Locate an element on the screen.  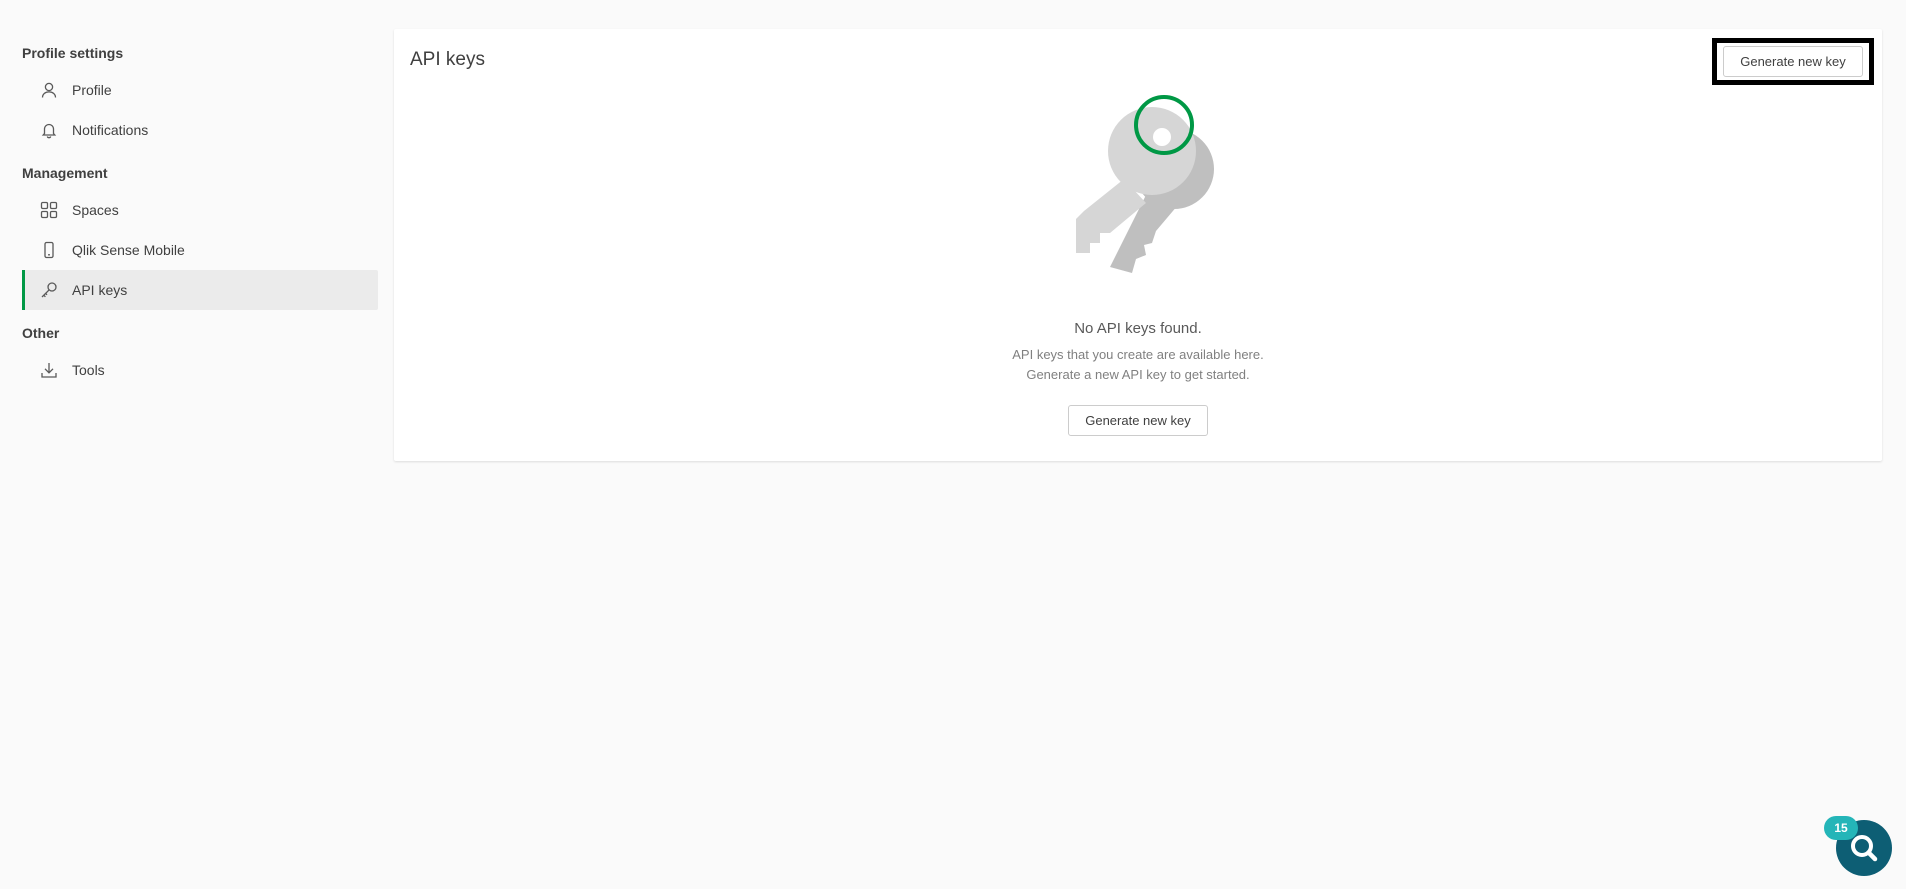
keys-illustration is located at coordinates (1142, 191).